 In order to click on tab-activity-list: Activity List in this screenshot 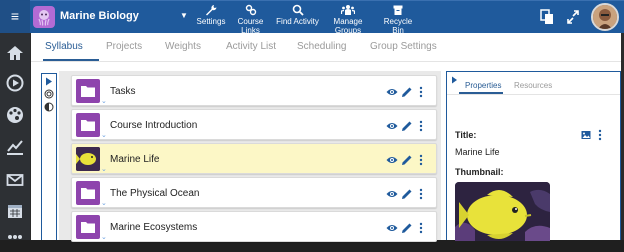, I will do `click(251, 46)`.